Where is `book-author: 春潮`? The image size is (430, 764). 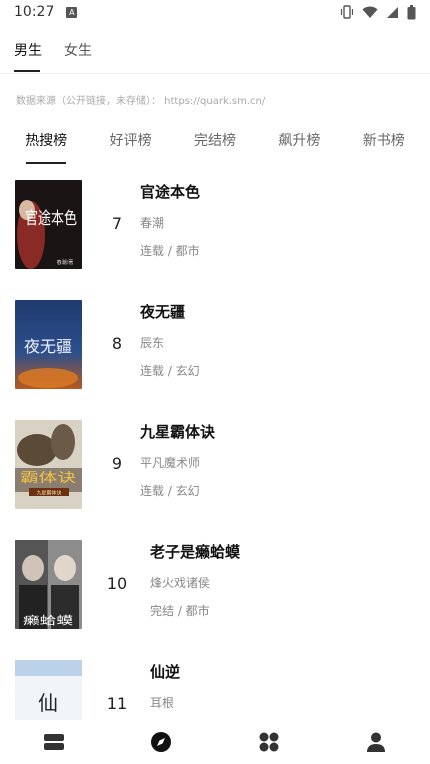
book-author: 春潮 is located at coordinates (152, 223).